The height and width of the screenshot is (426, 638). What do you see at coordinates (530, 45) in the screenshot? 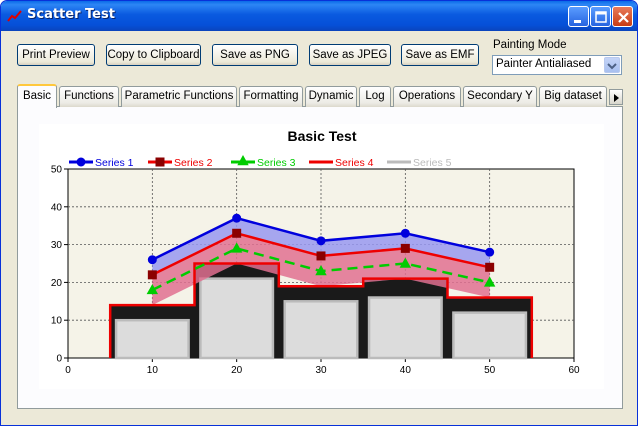
I see `painting-mode-label: Painting Mode` at bounding box center [530, 45].